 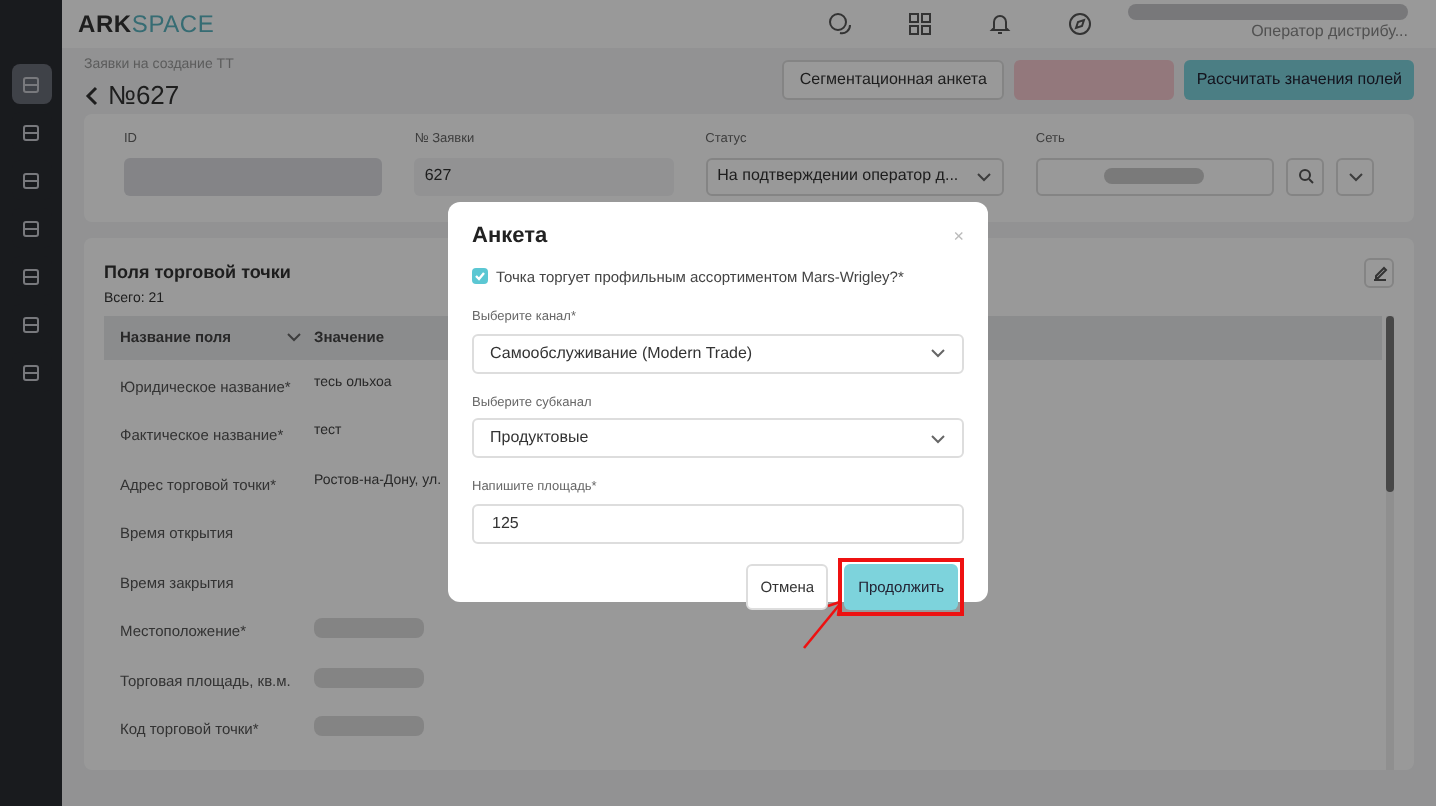 What do you see at coordinates (510, 237) in the screenshot?
I see `dialog-title: Анкета` at bounding box center [510, 237].